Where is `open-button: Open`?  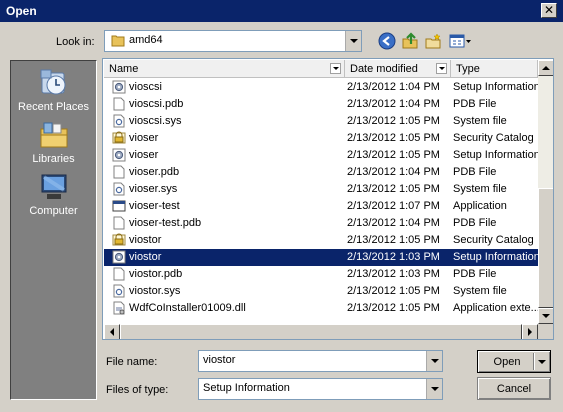 open-button: Open is located at coordinates (514, 361).